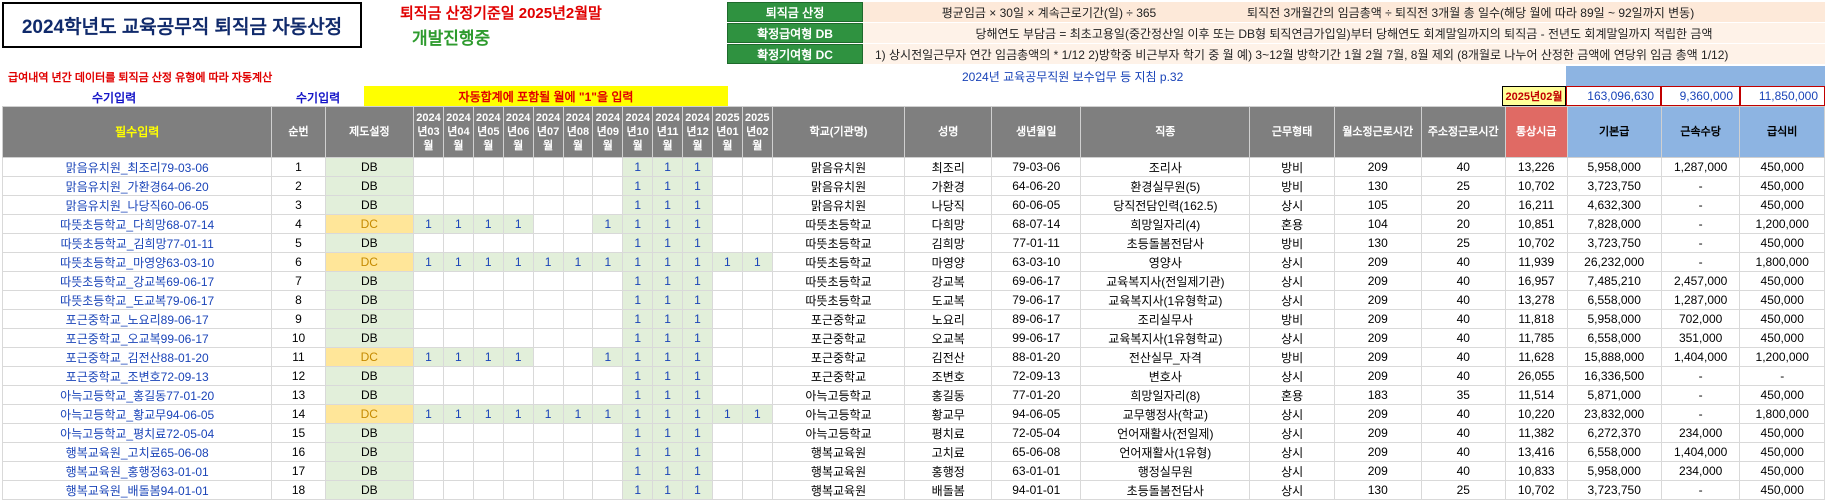 This screenshot has width=1825, height=500. What do you see at coordinates (1165, 319) in the screenshot?
I see `job-cell: 조리실무사` at bounding box center [1165, 319].